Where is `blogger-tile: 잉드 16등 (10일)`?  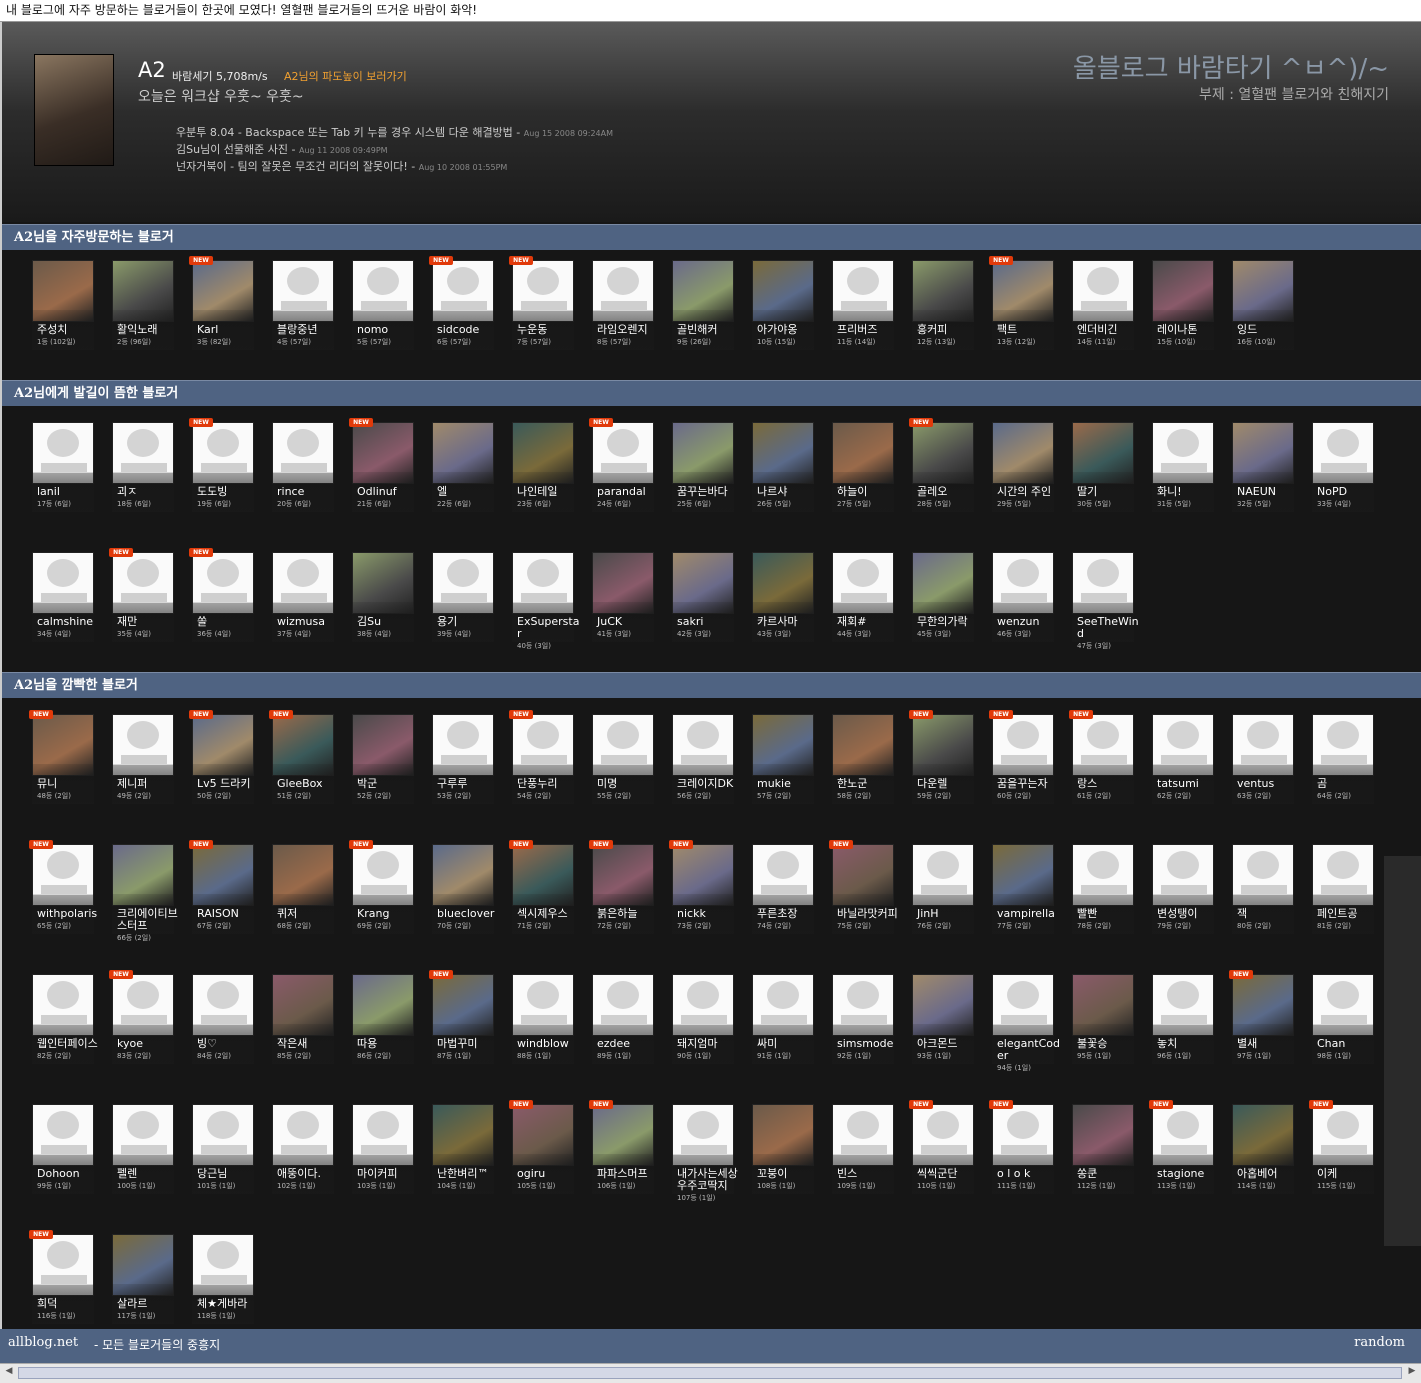 blogger-tile: 잉드 16등 (10일) is located at coordinates (1263, 318).